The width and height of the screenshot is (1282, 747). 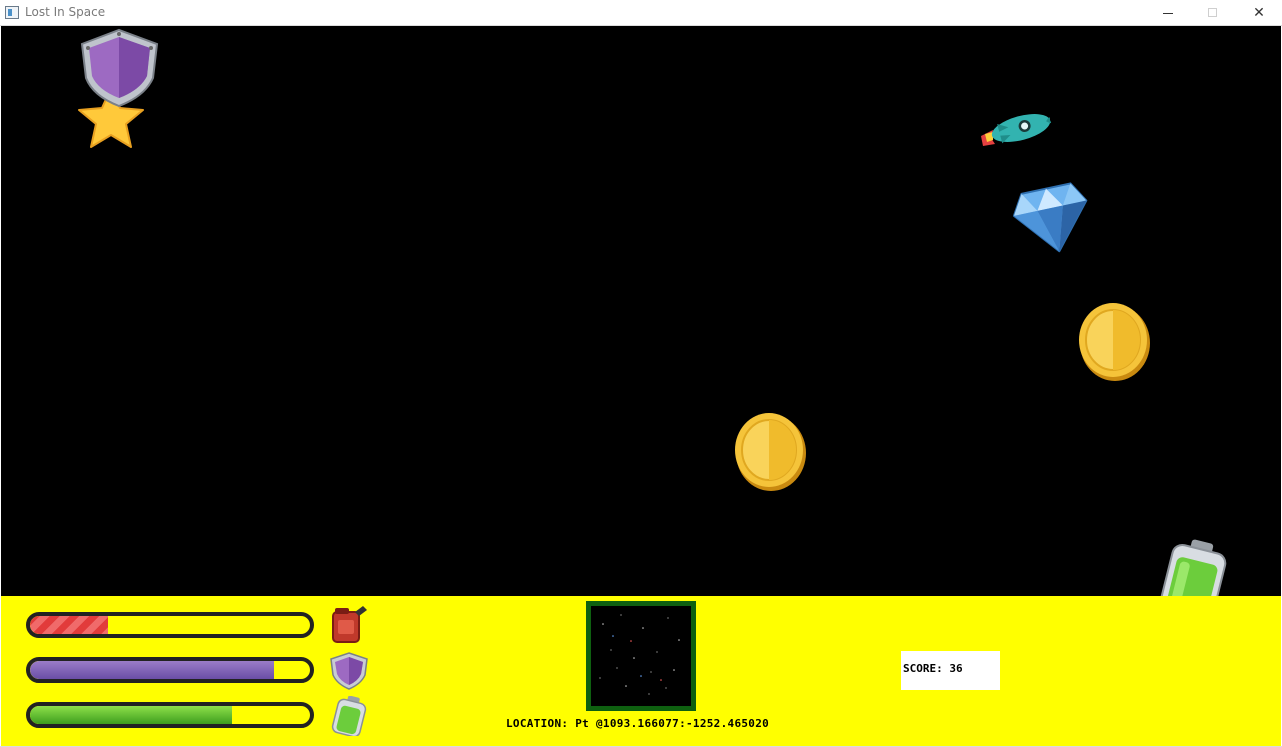 I want to click on battery-icon, so click(x=349, y=716).